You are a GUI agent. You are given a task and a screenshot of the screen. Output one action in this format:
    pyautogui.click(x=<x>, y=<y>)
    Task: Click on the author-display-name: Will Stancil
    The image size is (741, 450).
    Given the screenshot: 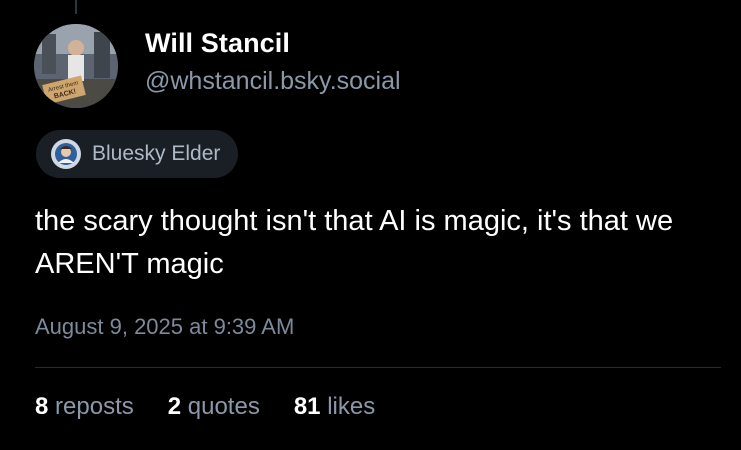 What is the action you would take?
    pyautogui.click(x=217, y=43)
    